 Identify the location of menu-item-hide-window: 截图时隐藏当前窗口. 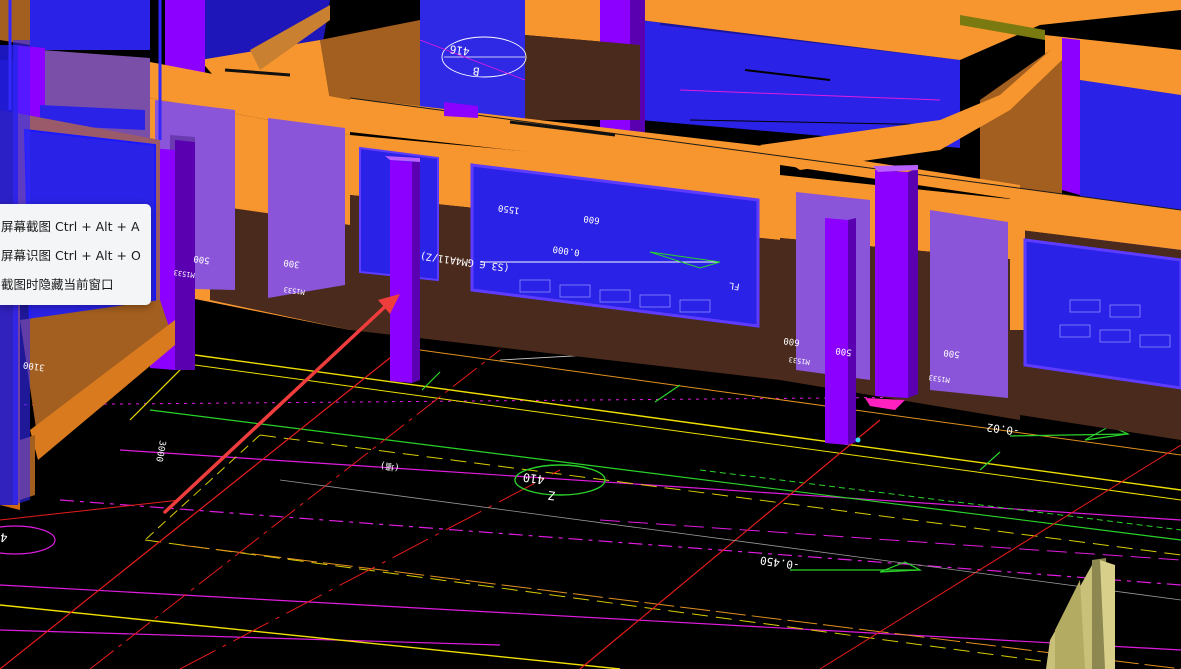
(75, 284).